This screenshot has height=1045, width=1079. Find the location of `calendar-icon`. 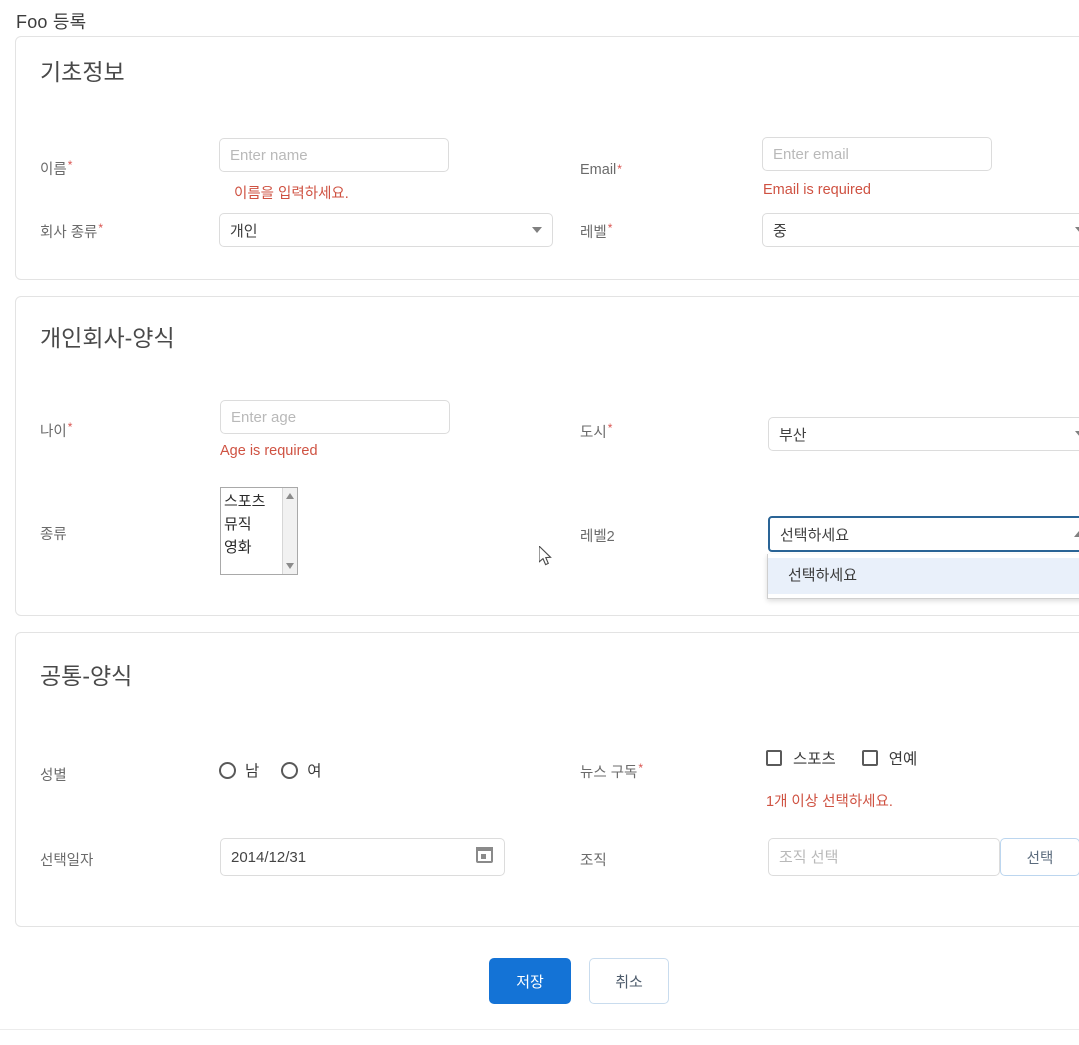

calendar-icon is located at coordinates (484, 855).